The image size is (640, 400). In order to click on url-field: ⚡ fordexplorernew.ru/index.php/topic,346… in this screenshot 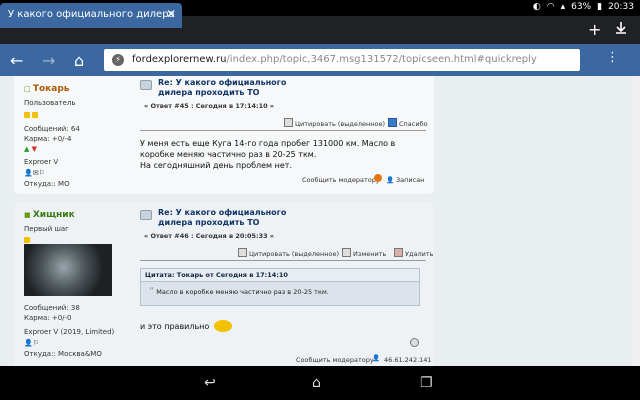, I will do `click(342, 60)`.